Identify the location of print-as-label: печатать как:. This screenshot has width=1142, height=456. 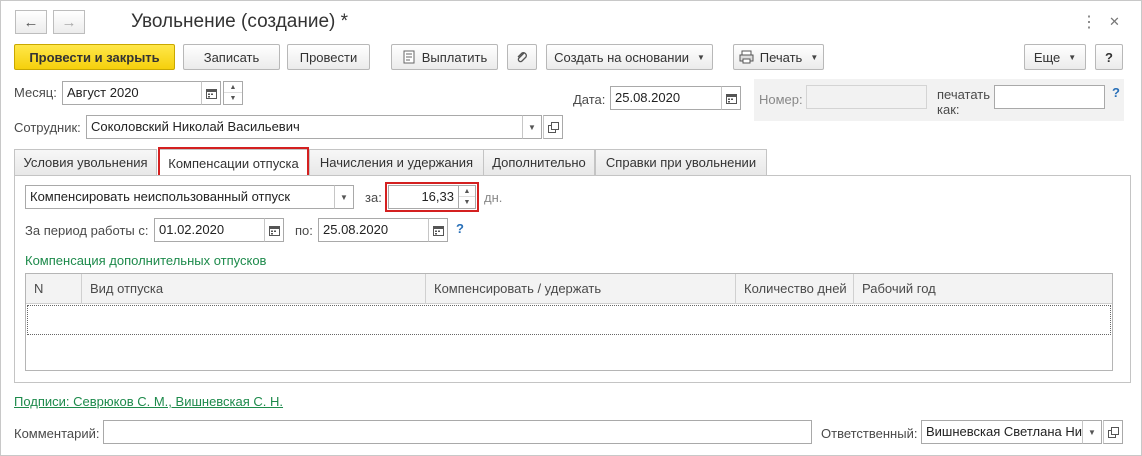
(963, 102).